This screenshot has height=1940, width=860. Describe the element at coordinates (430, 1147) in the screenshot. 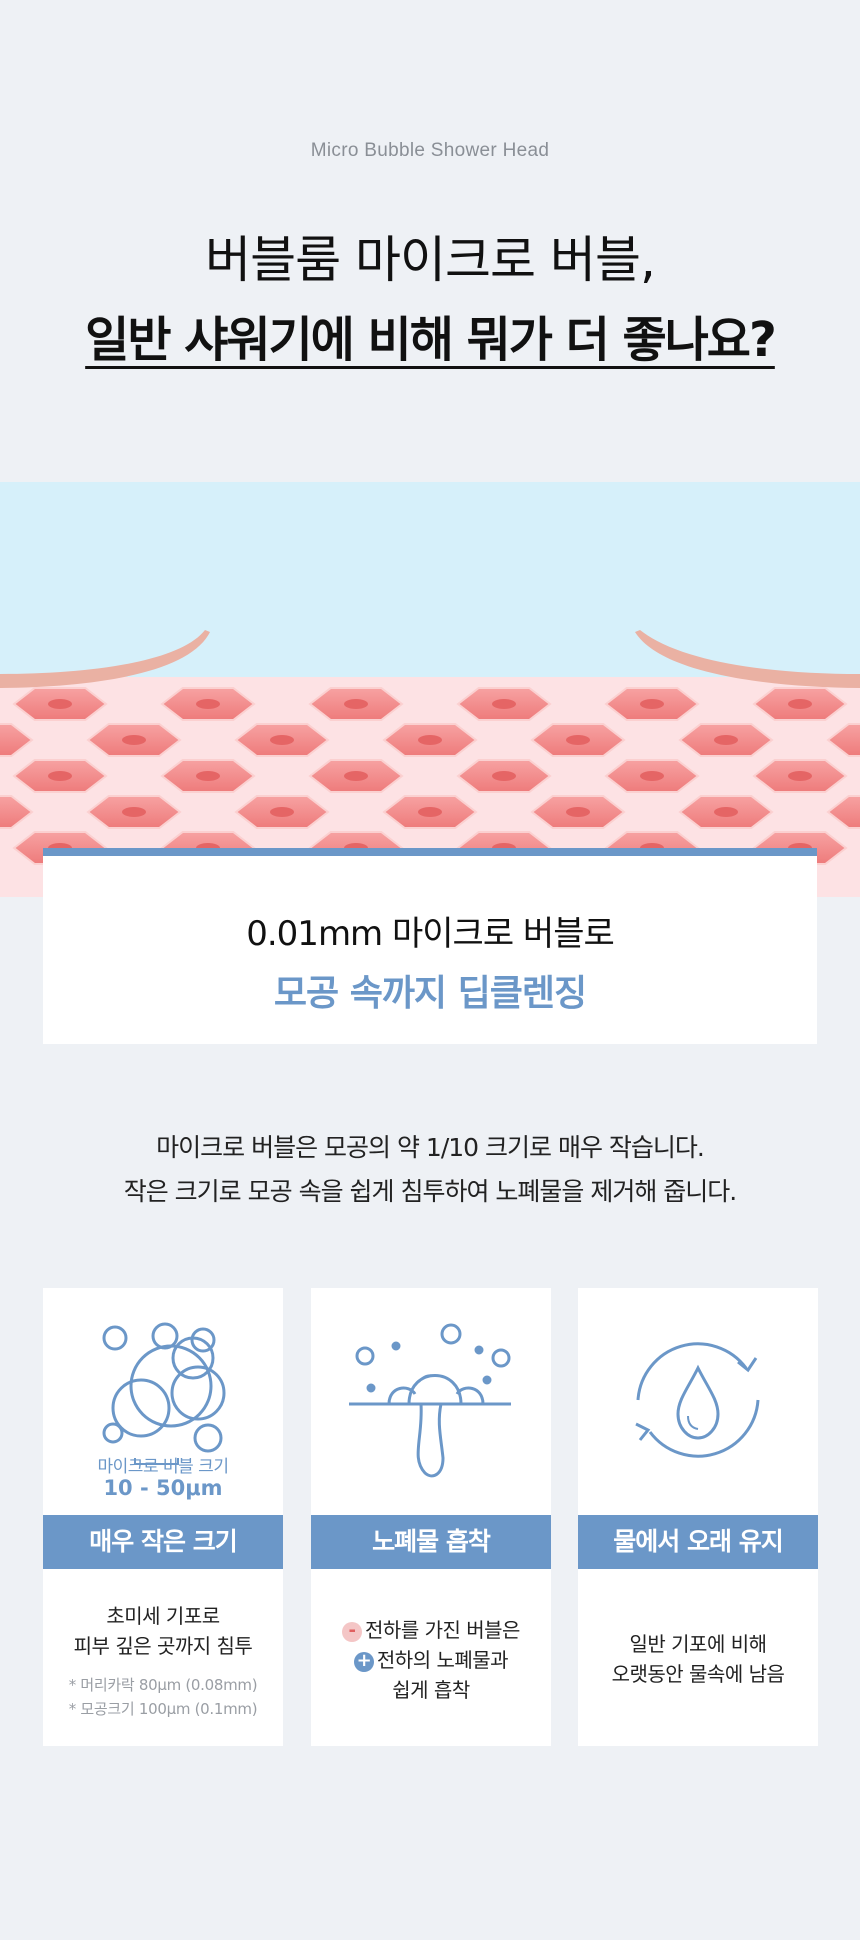

I see `description-line1: 마이크로 버블은 모공의 약 1/10 크기로 매우 작습니다.` at that location.